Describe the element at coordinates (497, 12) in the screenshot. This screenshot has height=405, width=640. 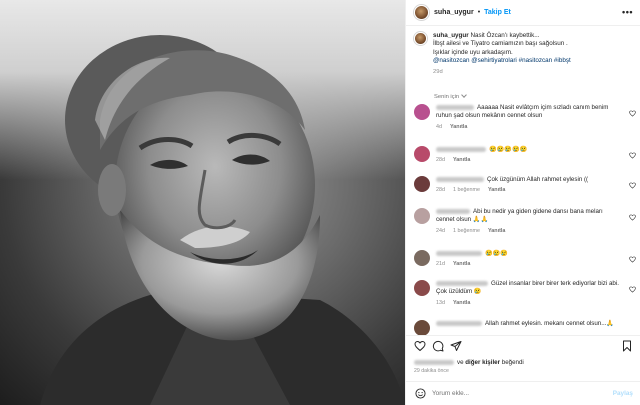
I see `follow-button: Takip Et` at that location.